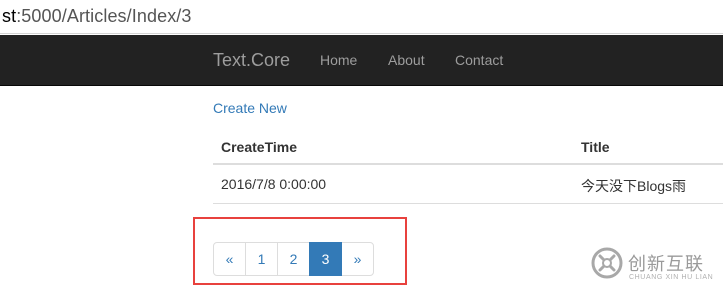  Describe the element at coordinates (406, 60) in the screenshot. I see `nav-link-about: About` at that location.